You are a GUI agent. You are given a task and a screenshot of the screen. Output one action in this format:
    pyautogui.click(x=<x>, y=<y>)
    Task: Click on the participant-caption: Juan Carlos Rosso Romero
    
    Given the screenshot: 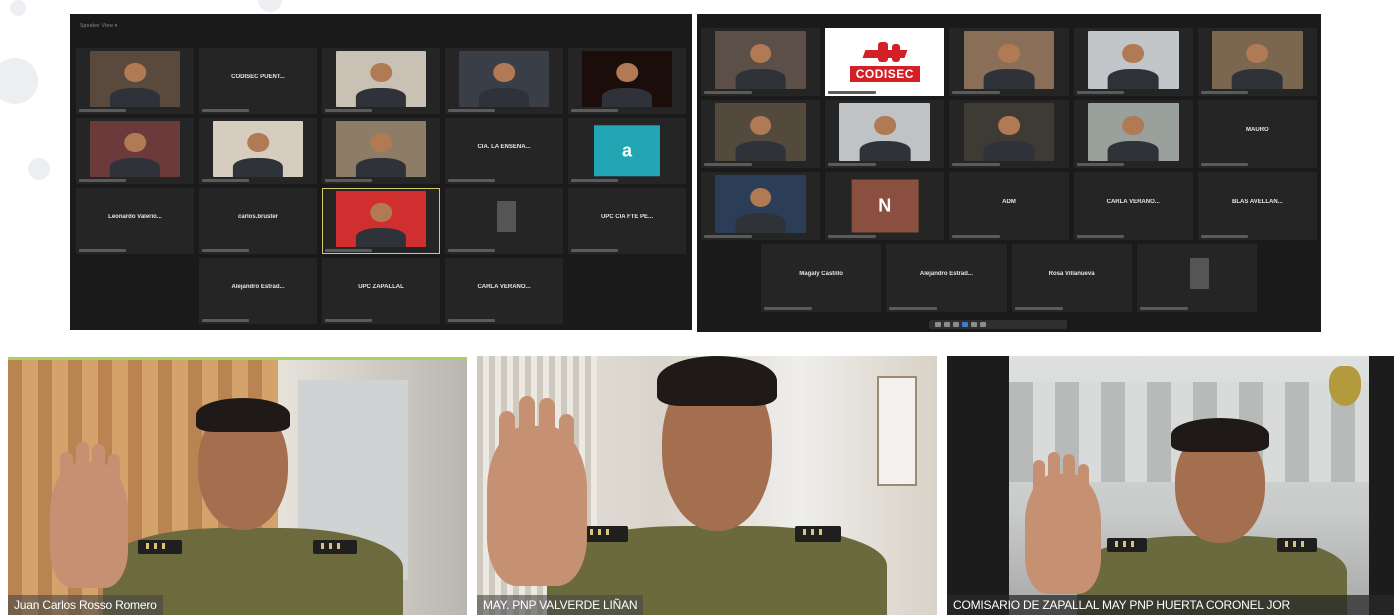 What is the action you would take?
    pyautogui.click(x=85, y=605)
    